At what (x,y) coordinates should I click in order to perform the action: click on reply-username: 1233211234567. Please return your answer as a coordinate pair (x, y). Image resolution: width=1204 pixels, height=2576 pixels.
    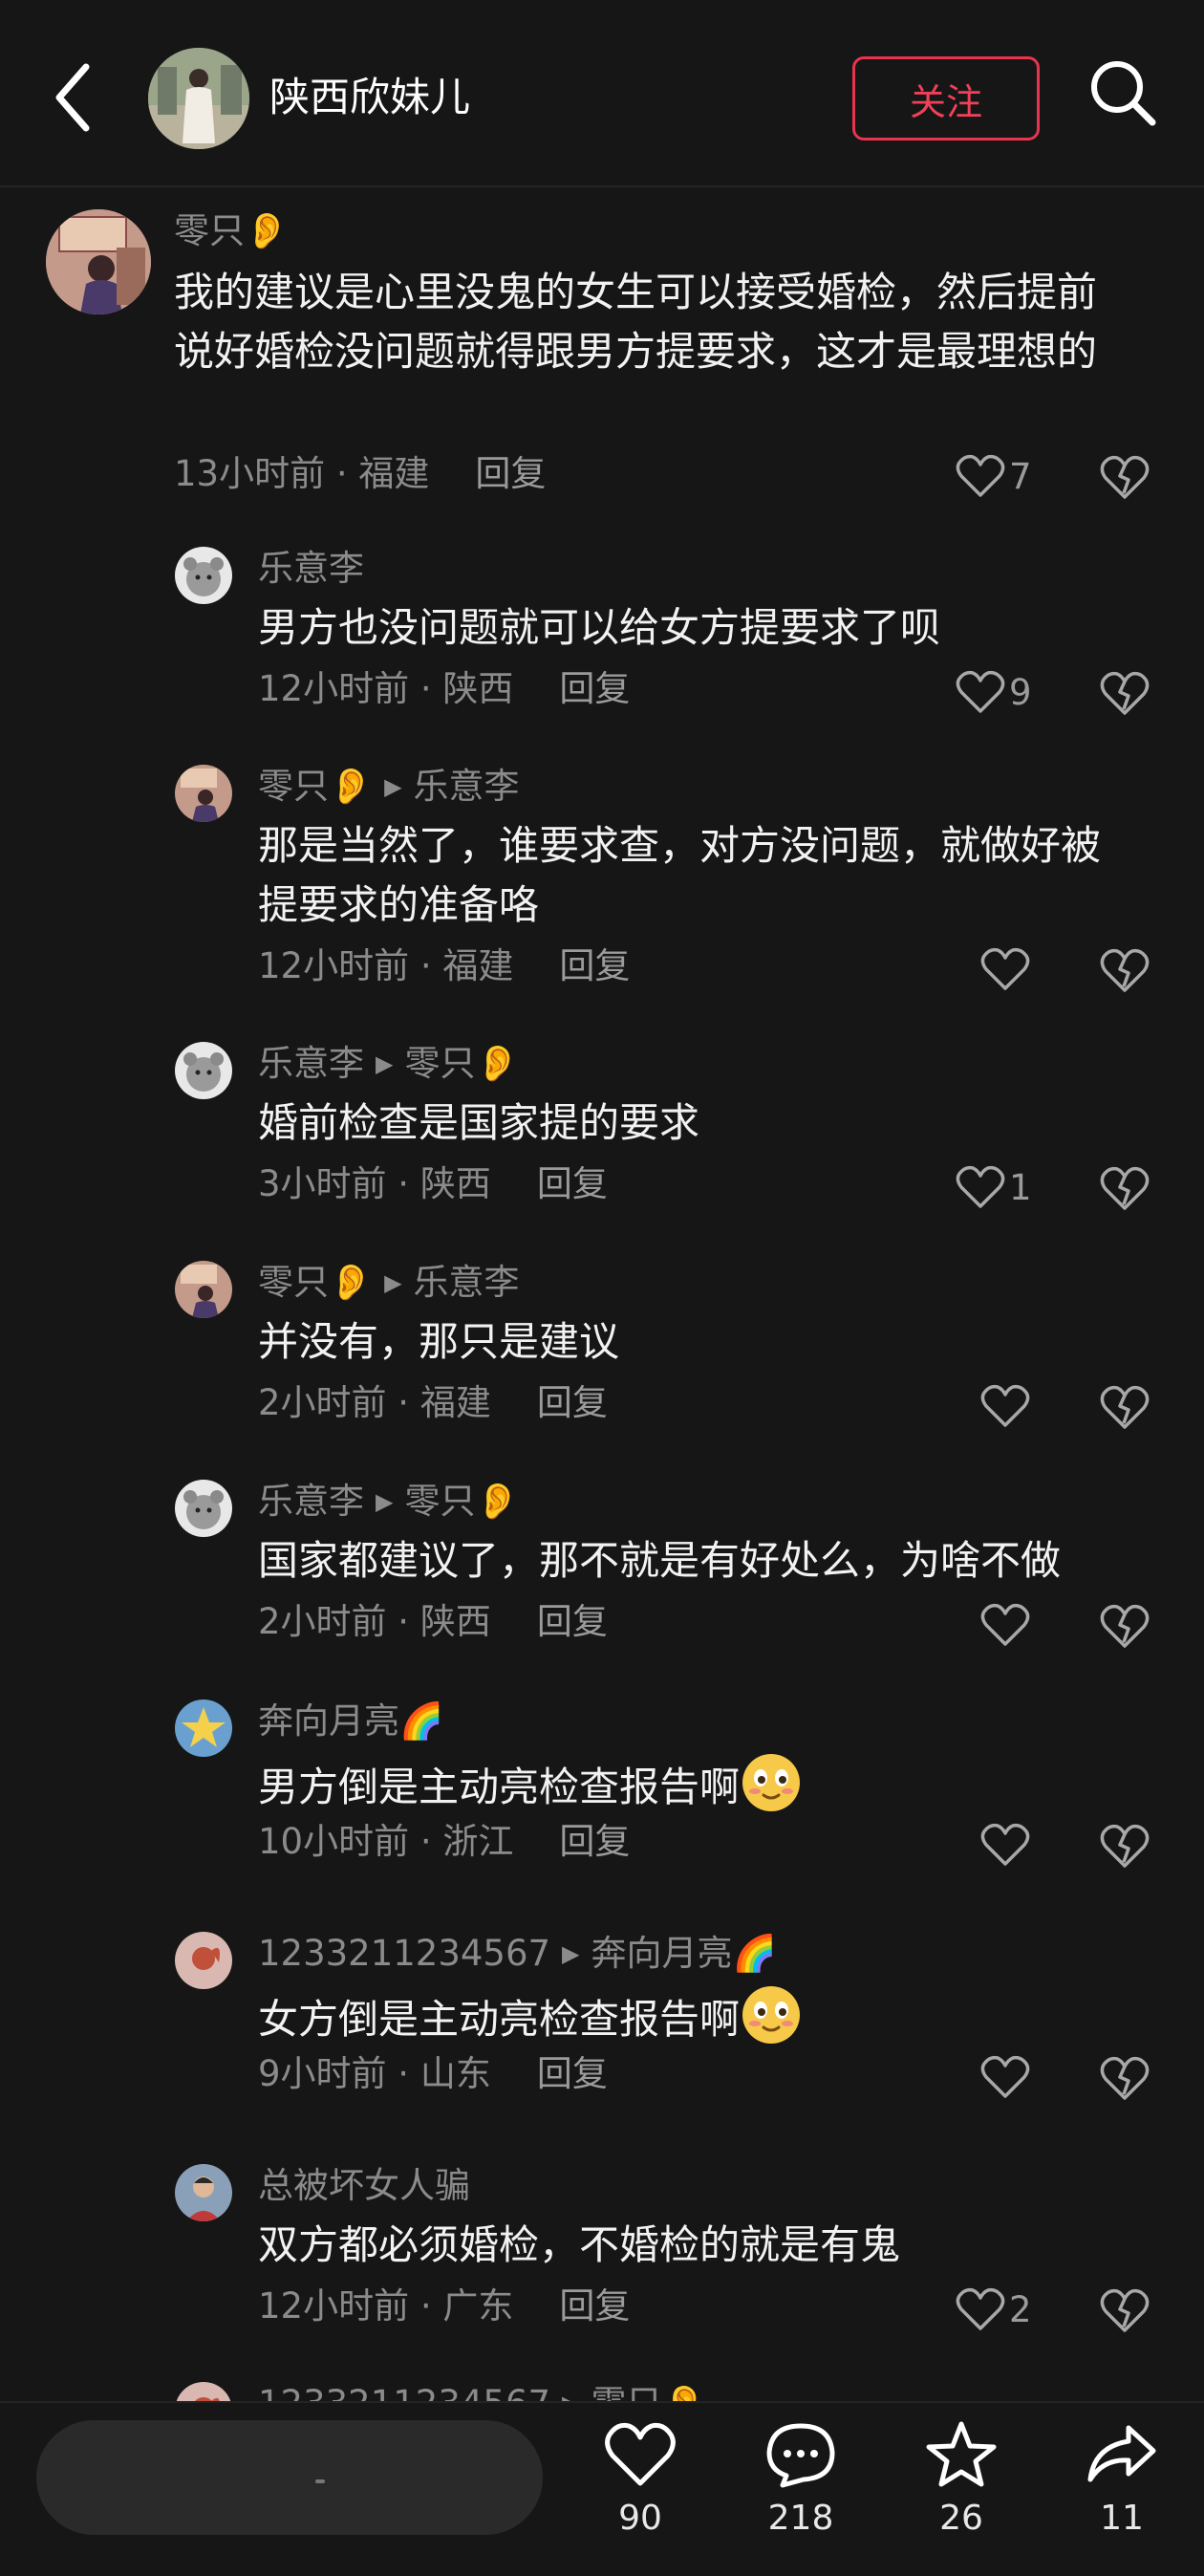
    Looking at the image, I should click on (404, 1953).